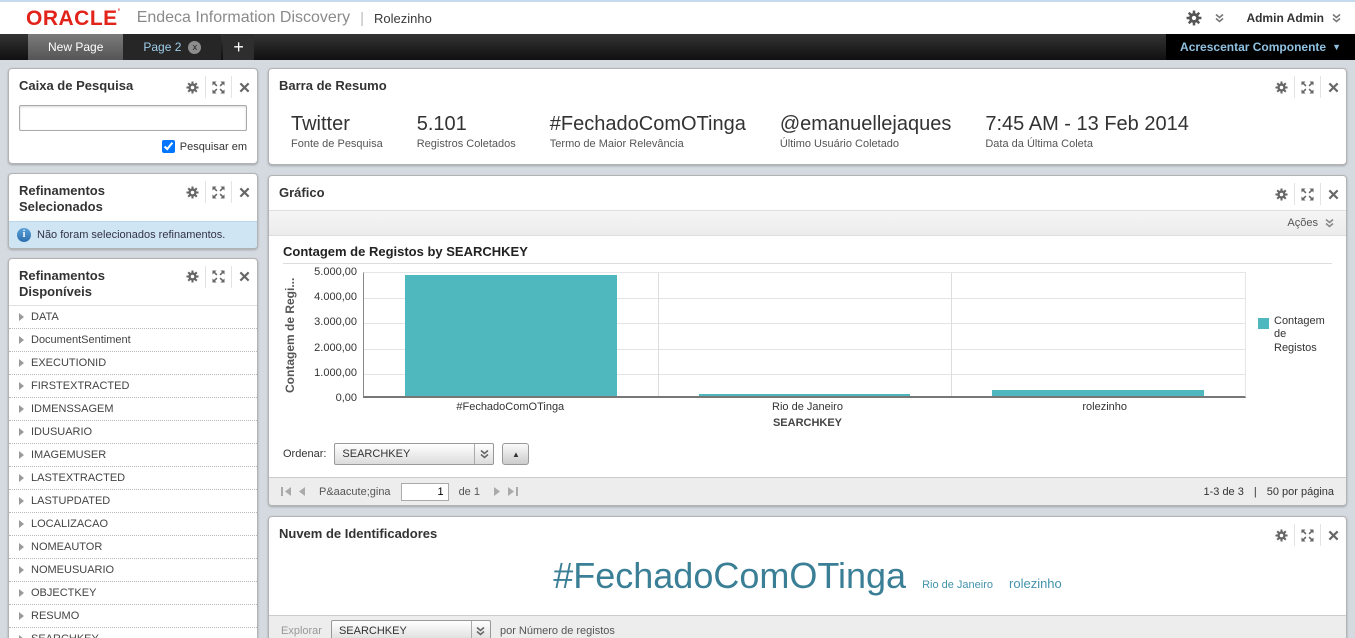 This screenshot has height=638, width=1355. What do you see at coordinates (133, 432) in the screenshot?
I see `refinement-item: IDUSUARIO` at bounding box center [133, 432].